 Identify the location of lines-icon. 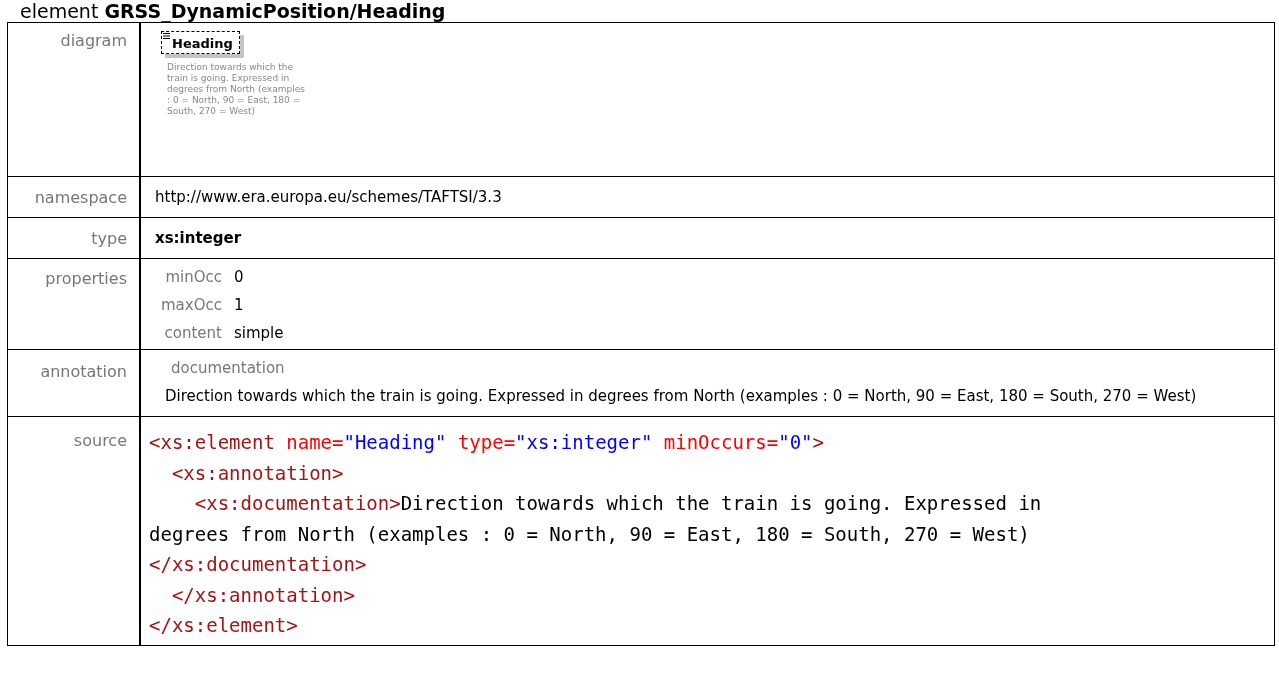
(166, 36).